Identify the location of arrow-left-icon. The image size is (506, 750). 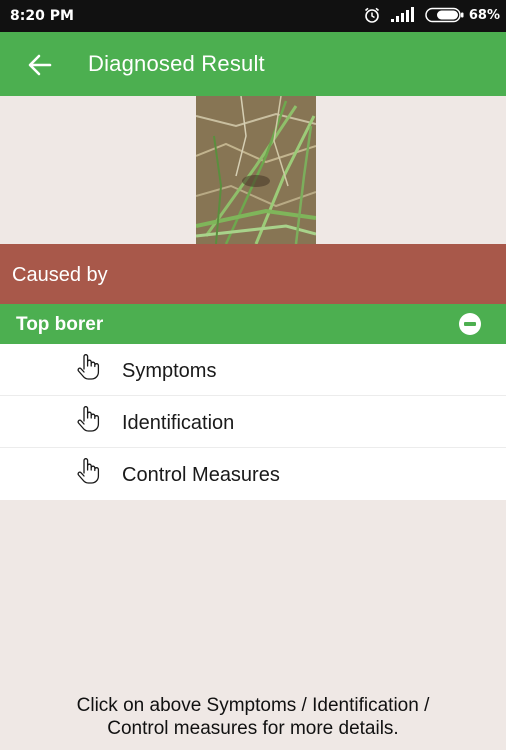
(40, 65).